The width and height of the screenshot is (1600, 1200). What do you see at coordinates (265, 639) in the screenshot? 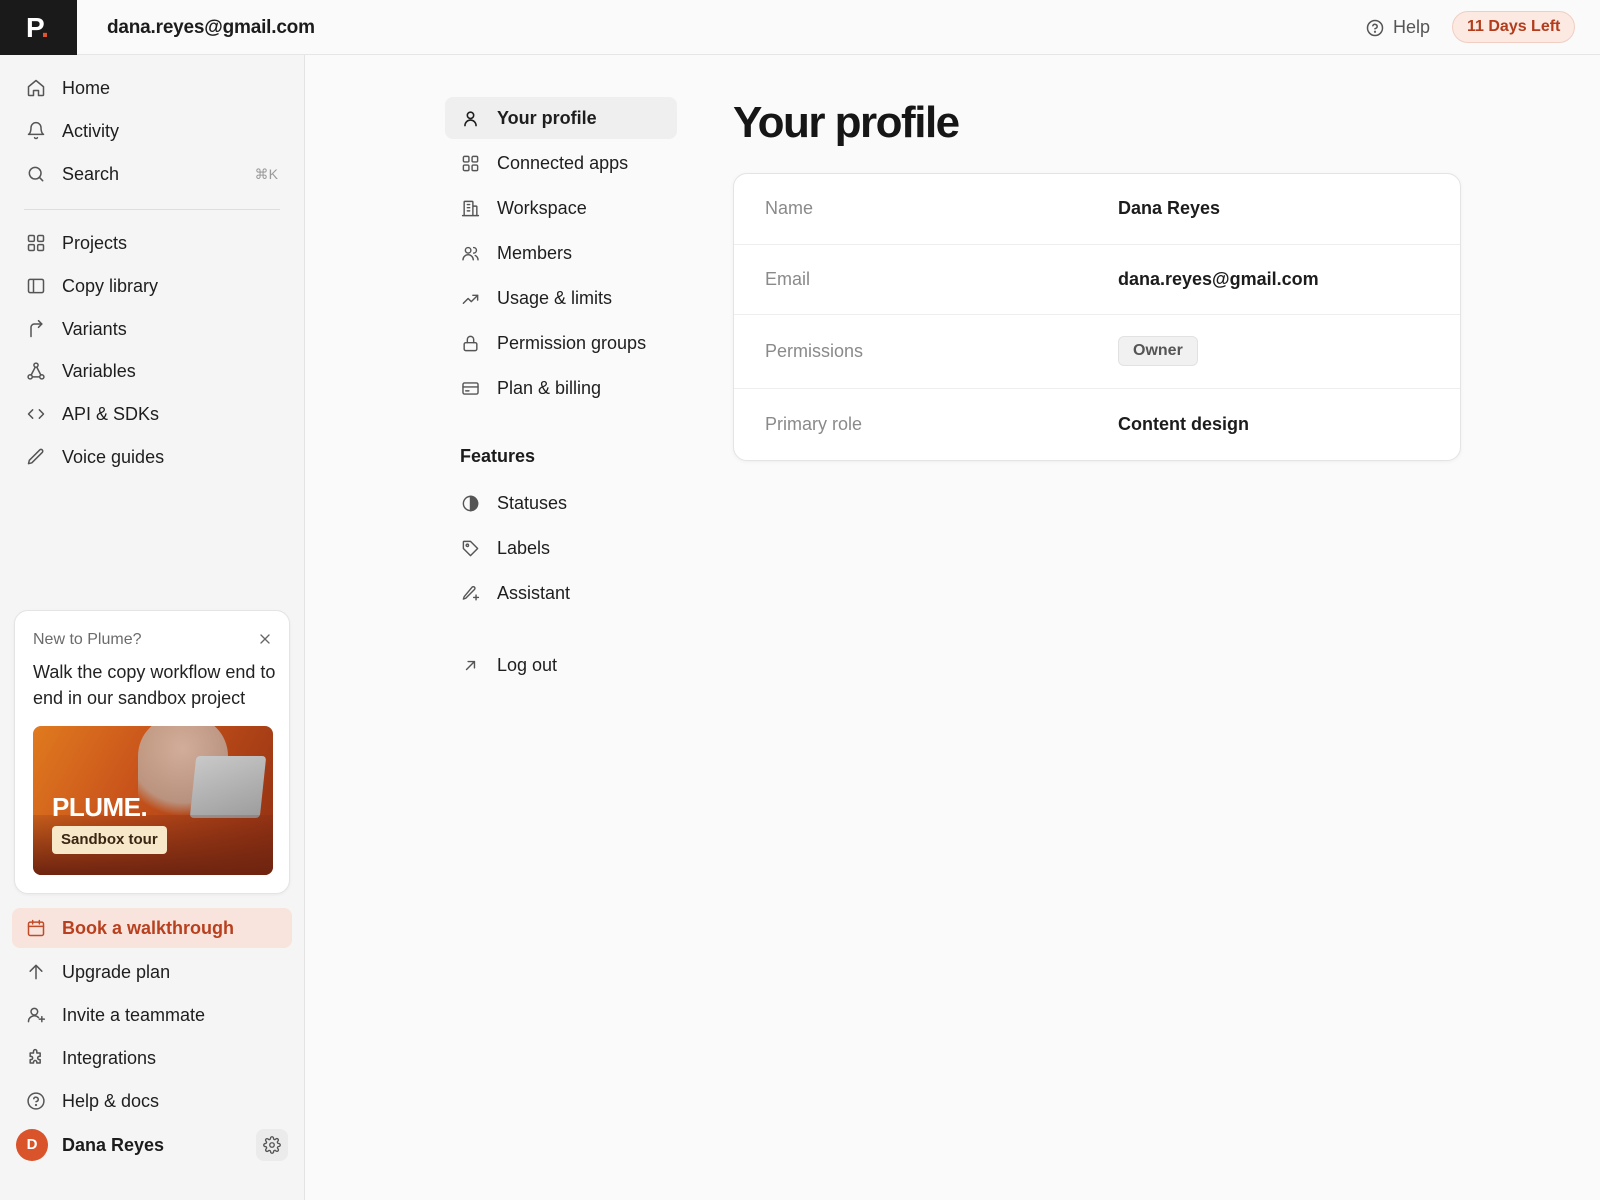
I see `close-icon` at bounding box center [265, 639].